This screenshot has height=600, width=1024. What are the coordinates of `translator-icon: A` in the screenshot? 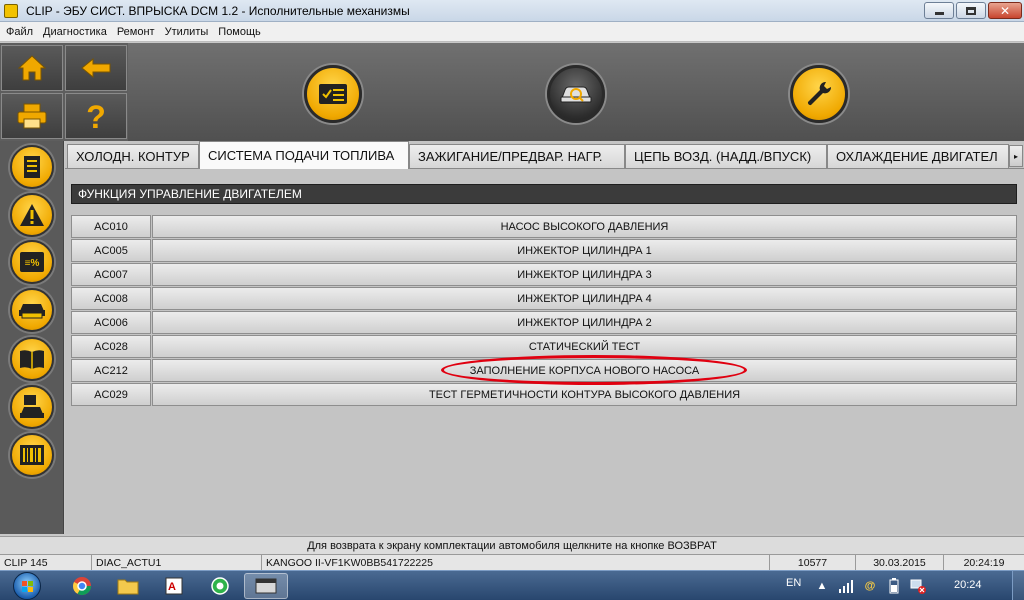 It's located at (174, 586).